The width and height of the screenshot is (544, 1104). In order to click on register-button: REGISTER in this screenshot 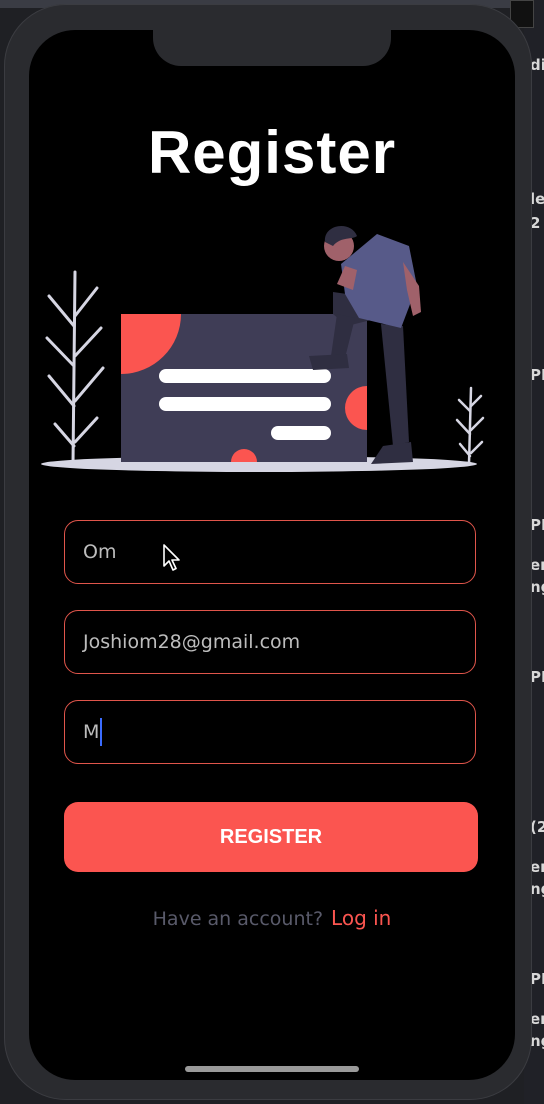, I will do `click(271, 837)`.